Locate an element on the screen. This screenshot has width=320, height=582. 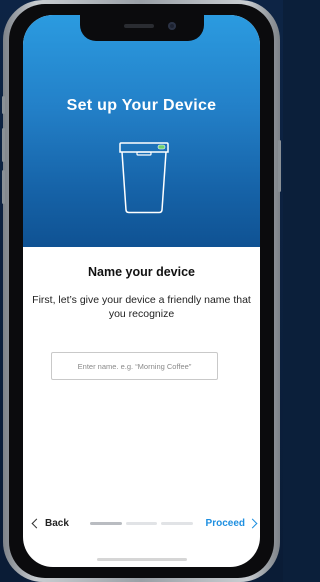
volume-up-button is located at coordinates (3, 145).